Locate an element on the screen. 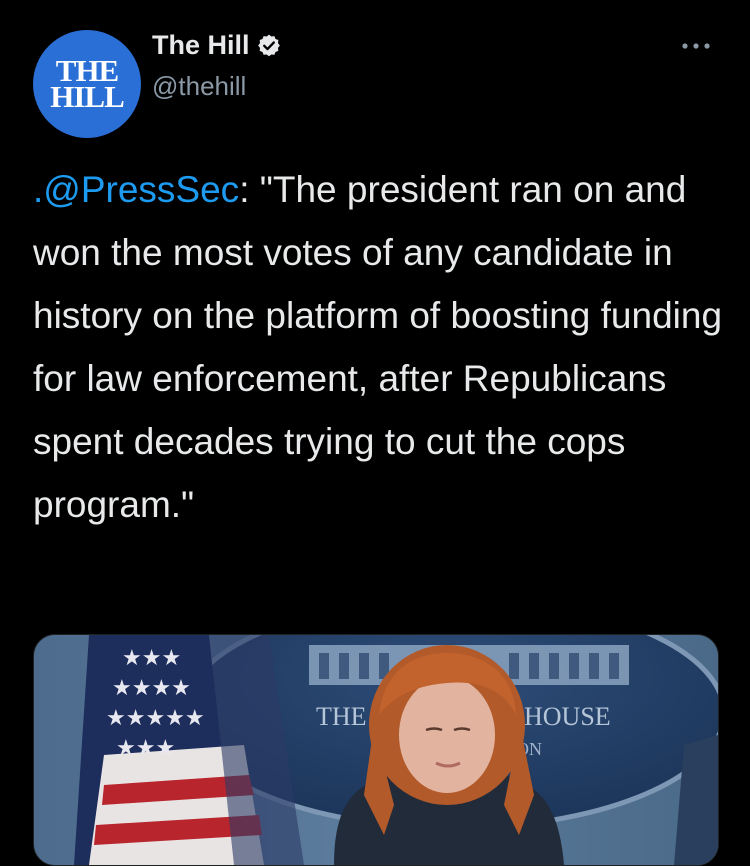 This screenshot has height=866, width=750. tweet-mention-link: .@PressSec is located at coordinates (136, 189).